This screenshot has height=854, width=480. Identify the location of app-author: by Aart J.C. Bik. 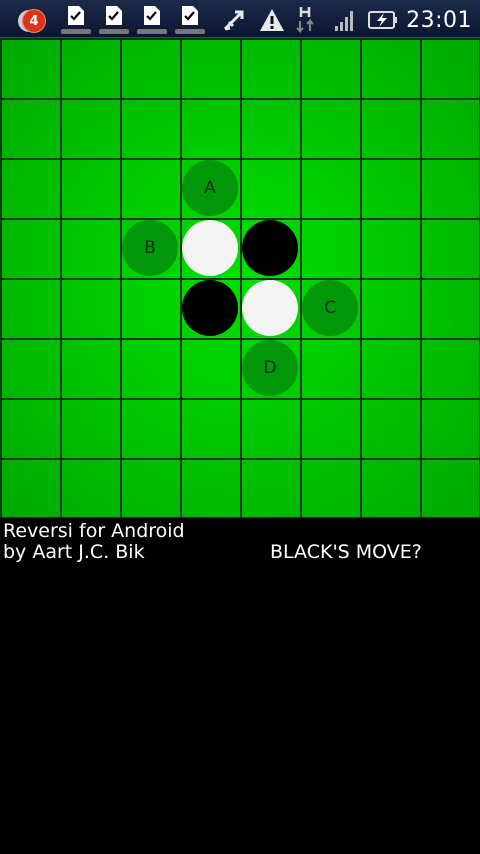
(74, 552).